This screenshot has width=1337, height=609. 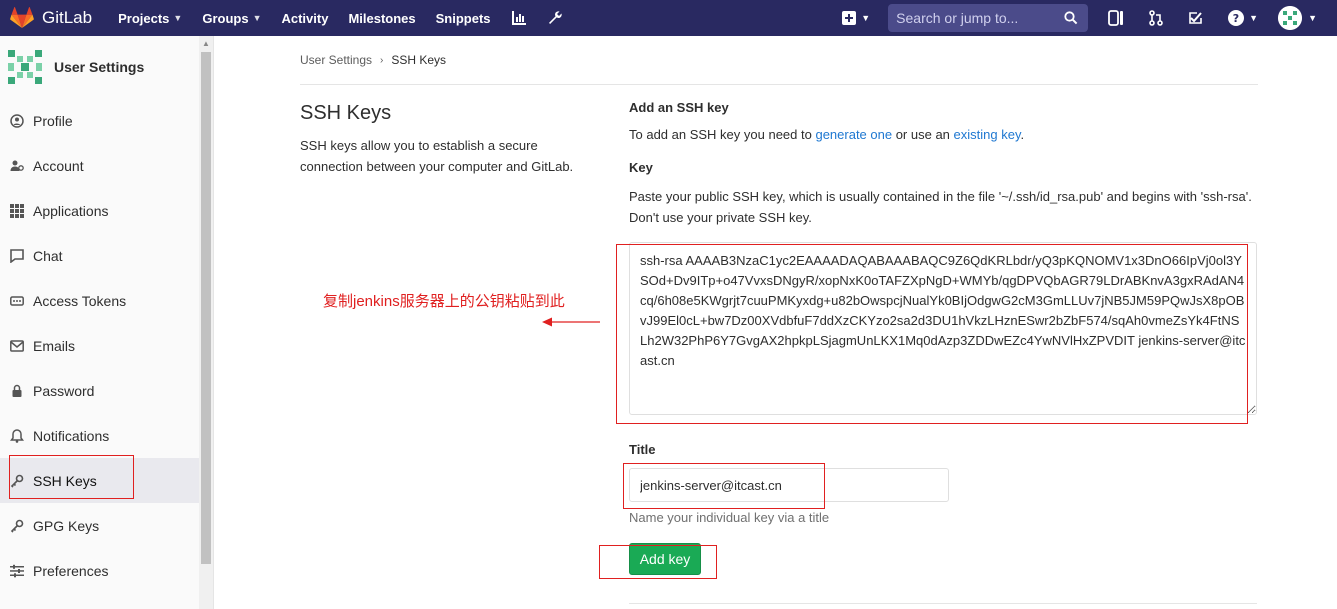 I want to click on nav-snippets-label: Snippets, so click(x=463, y=18).